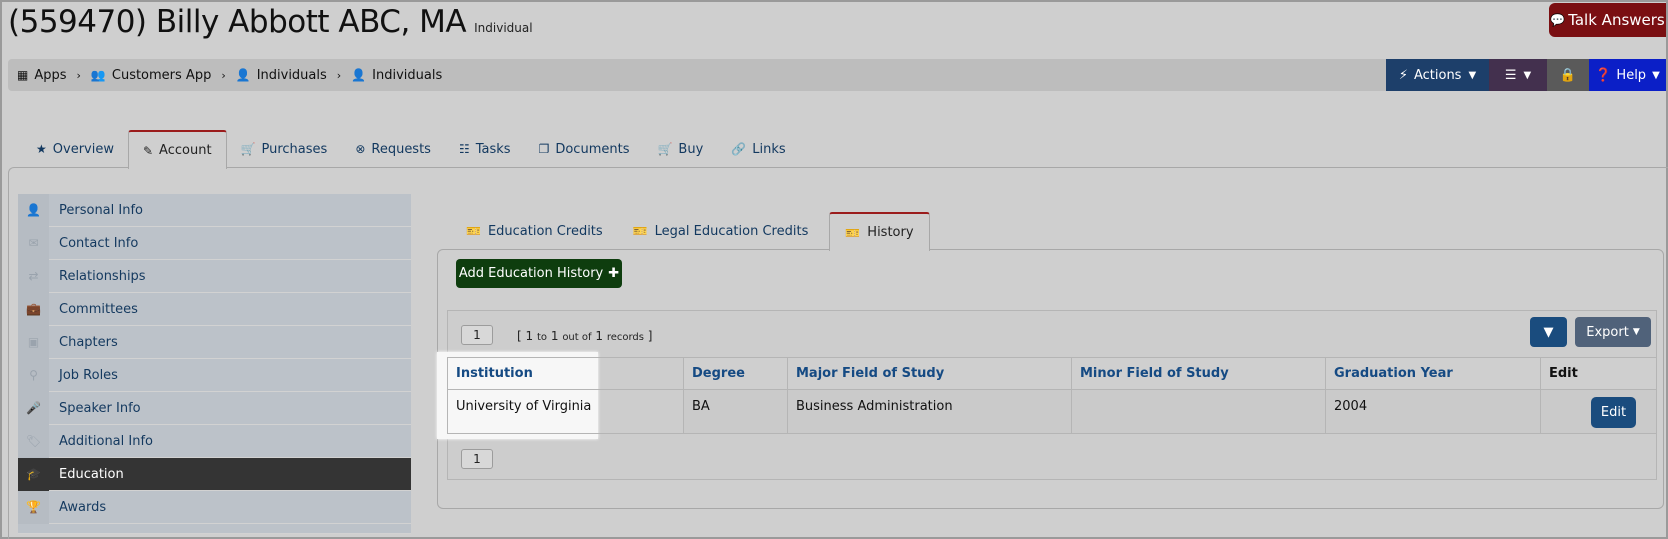 Image resolution: width=1668 pixels, height=539 pixels. What do you see at coordinates (214, 243) in the screenshot?
I see `sidebar-item-contact-info: ✉ Contact Info` at bounding box center [214, 243].